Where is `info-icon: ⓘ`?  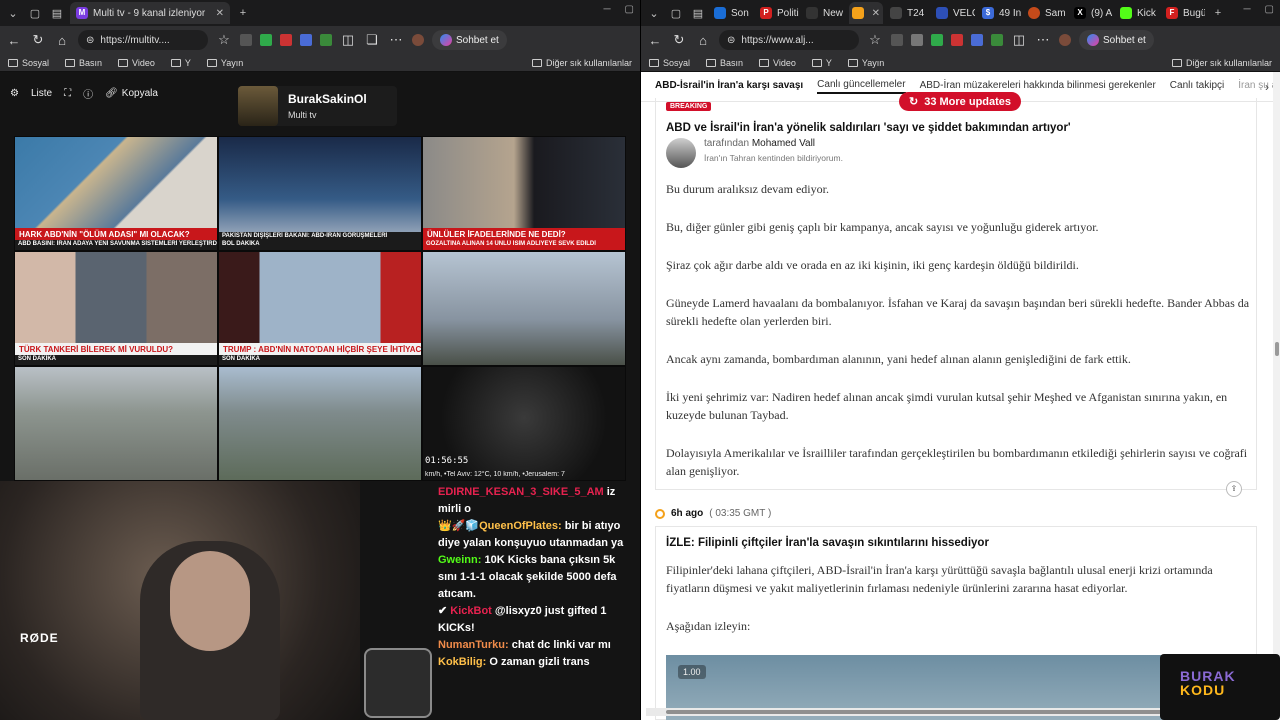
info-icon: ⓘ is located at coordinates (88, 93).